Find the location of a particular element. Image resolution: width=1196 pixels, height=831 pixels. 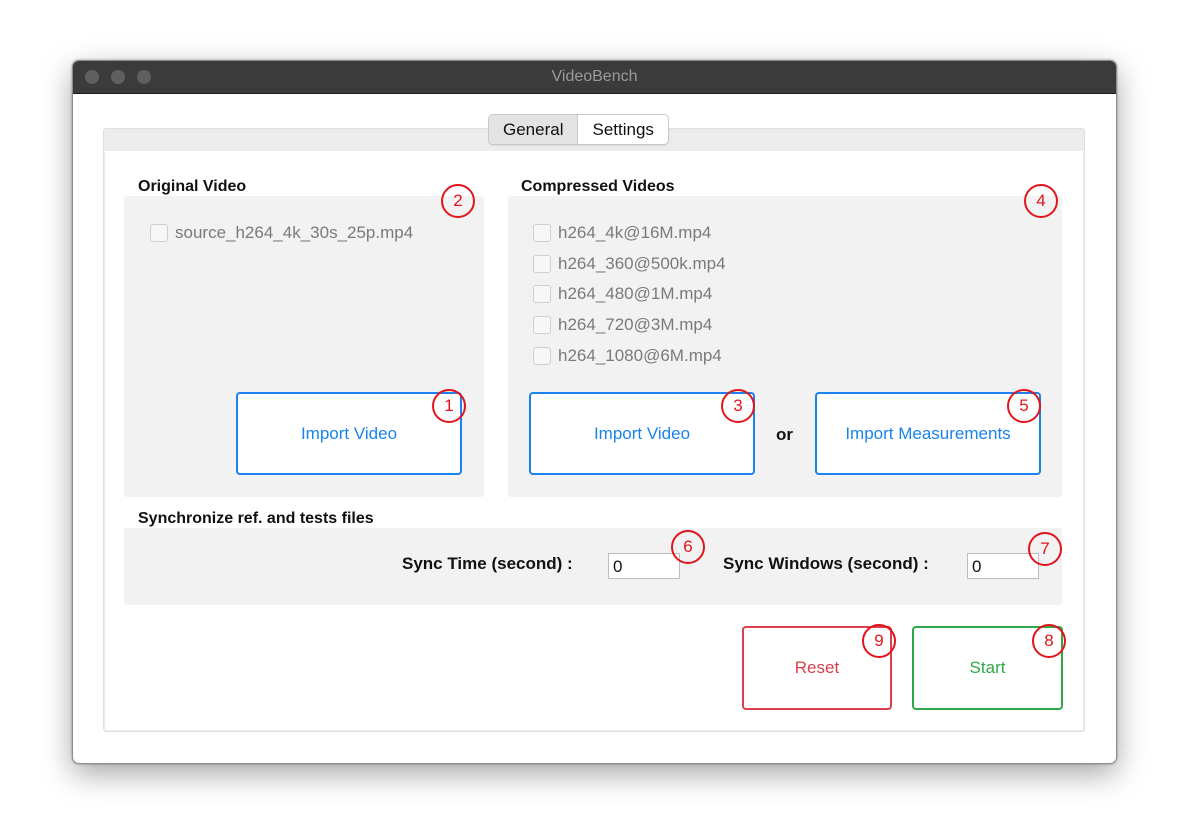

tab-bar: General Settings is located at coordinates (578, 129).